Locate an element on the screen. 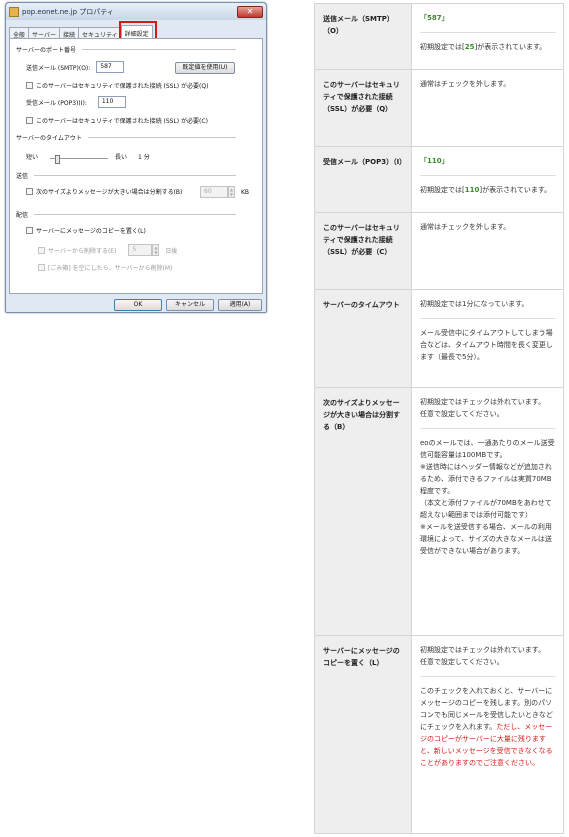  apply-button: 適用(A) is located at coordinates (240, 305).